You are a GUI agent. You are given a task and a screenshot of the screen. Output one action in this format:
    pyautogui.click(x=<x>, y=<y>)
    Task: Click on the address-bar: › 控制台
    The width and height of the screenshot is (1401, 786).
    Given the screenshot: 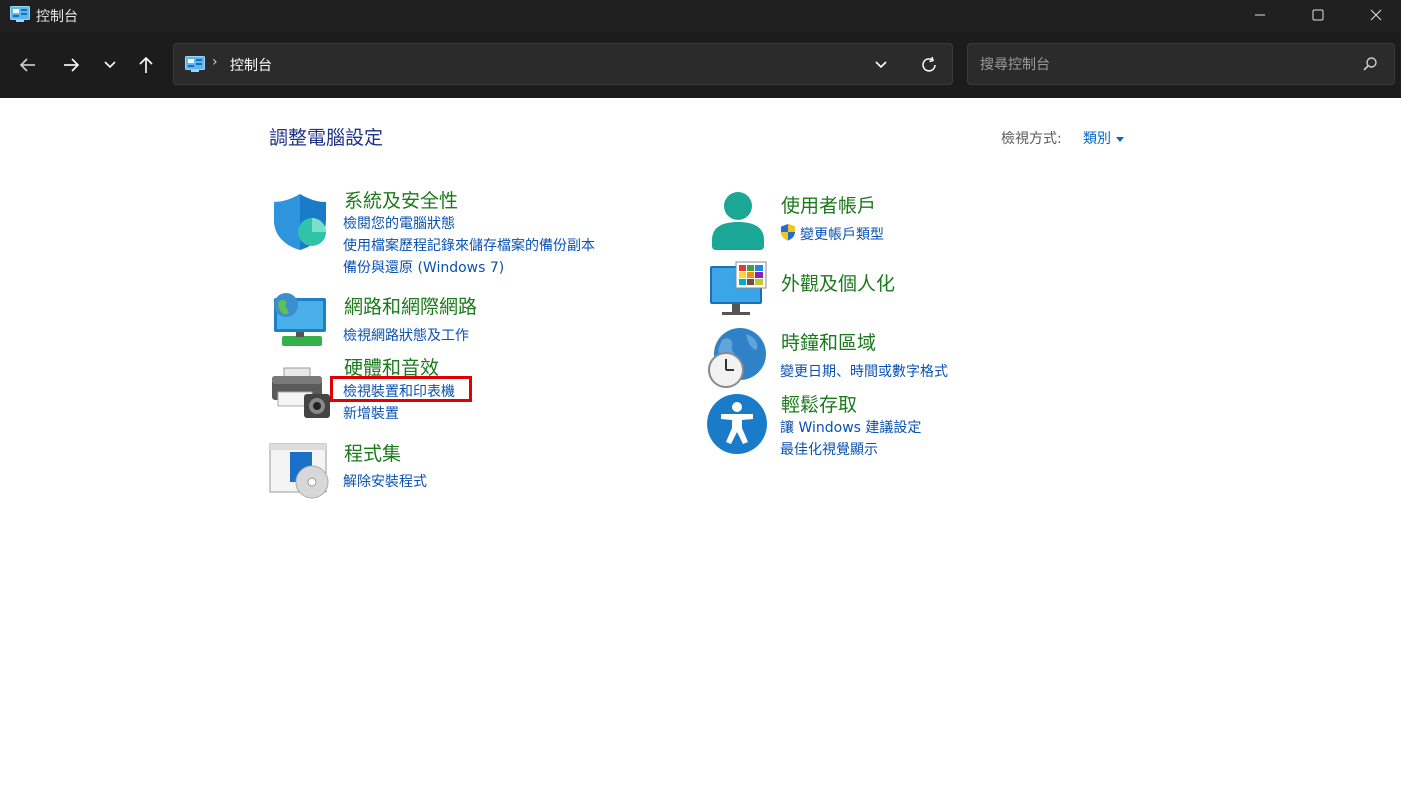 What is the action you would take?
    pyautogui.click(x=563, y=64)
    